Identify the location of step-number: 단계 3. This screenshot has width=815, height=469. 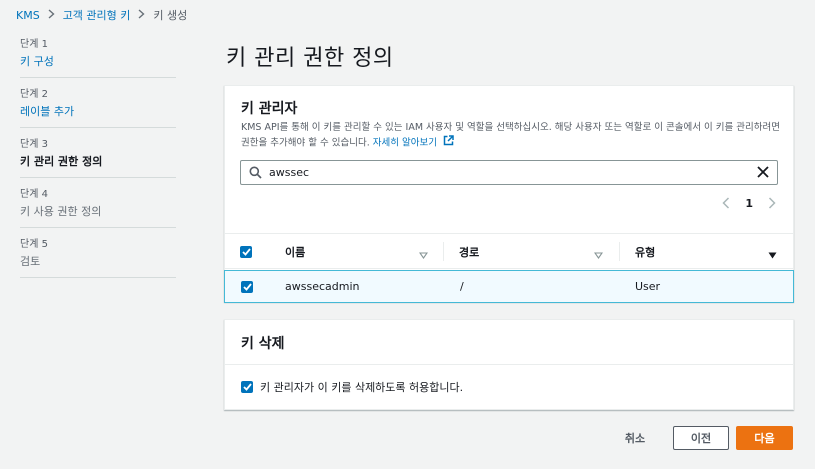
(34, 144).